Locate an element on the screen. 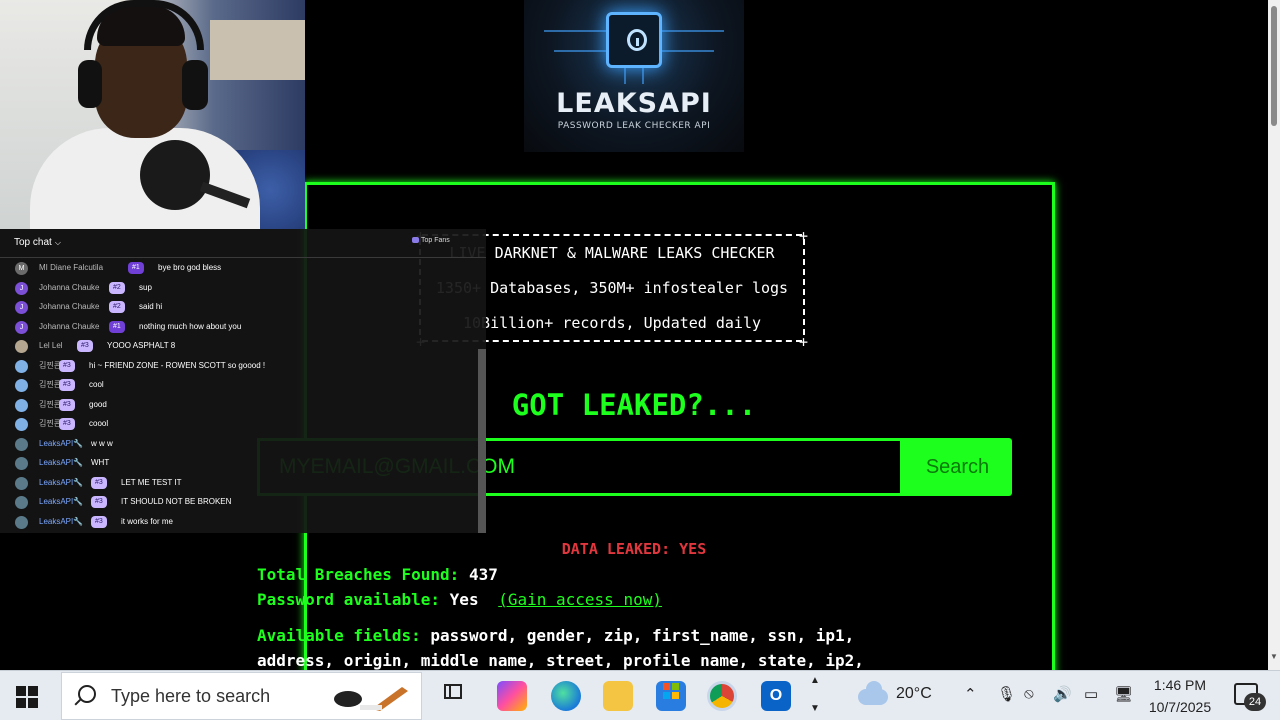 This screenshot has width=1280, height=720. tray-chevron-up-icon: ⌃ is located at coordinates (970, 694).